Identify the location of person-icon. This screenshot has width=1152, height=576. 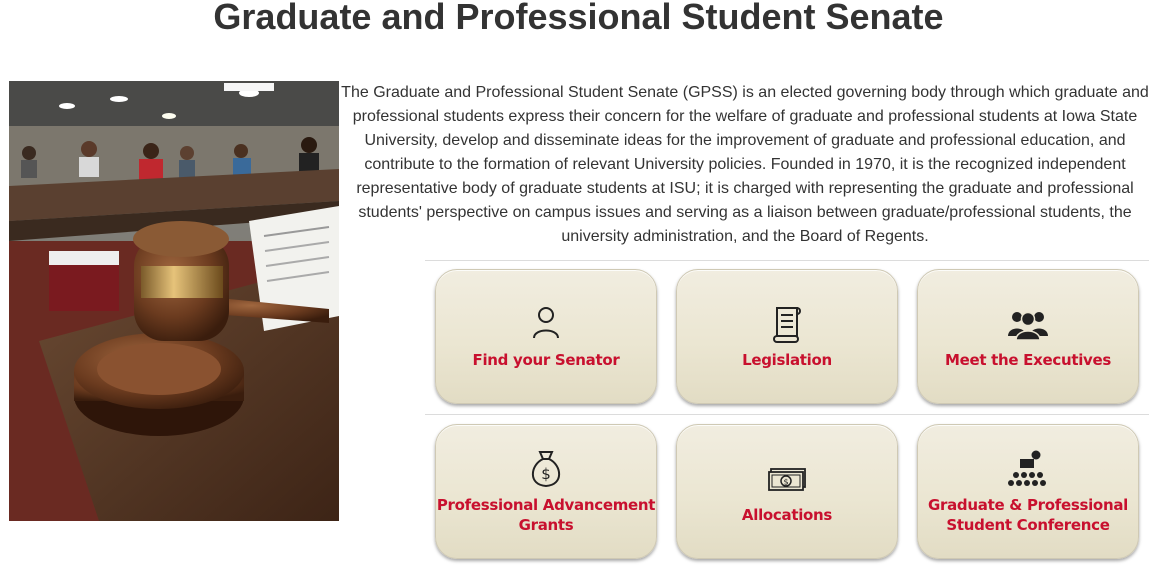
(546, 324).